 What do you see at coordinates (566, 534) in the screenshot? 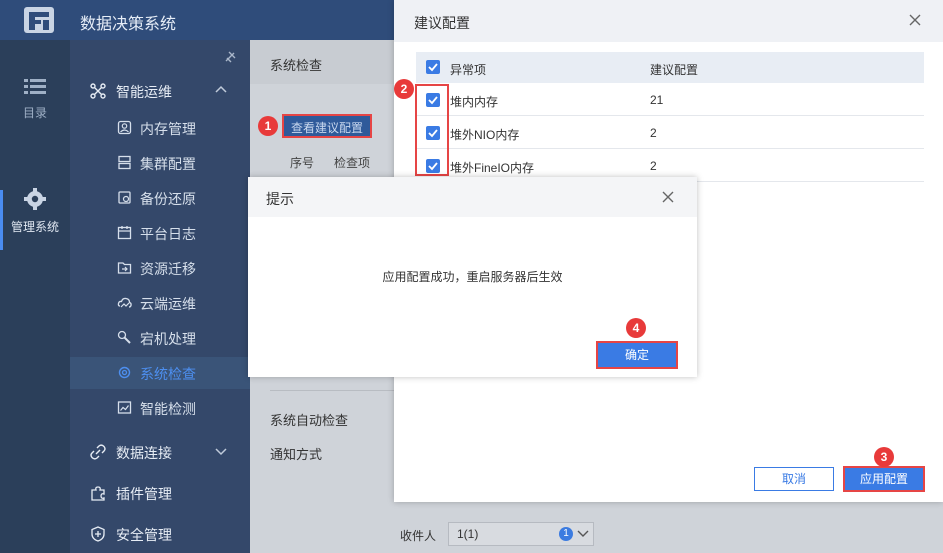
I see `receiver-count-badge: 1` at bounding box center [566, 534].